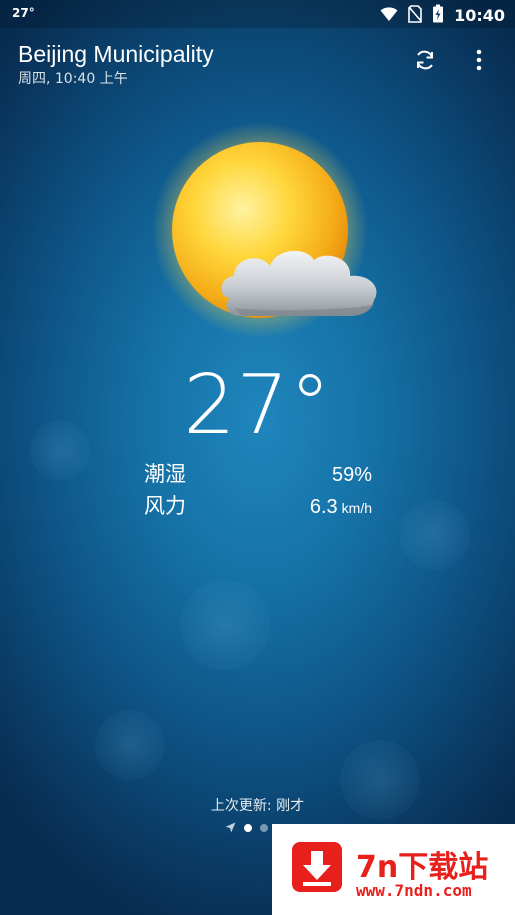 This screenshot has height=915, width=515. Describe the element at coordinates (258, 473) in the screenshot. I see `humidity-row: 潮湿 59%` at that location.